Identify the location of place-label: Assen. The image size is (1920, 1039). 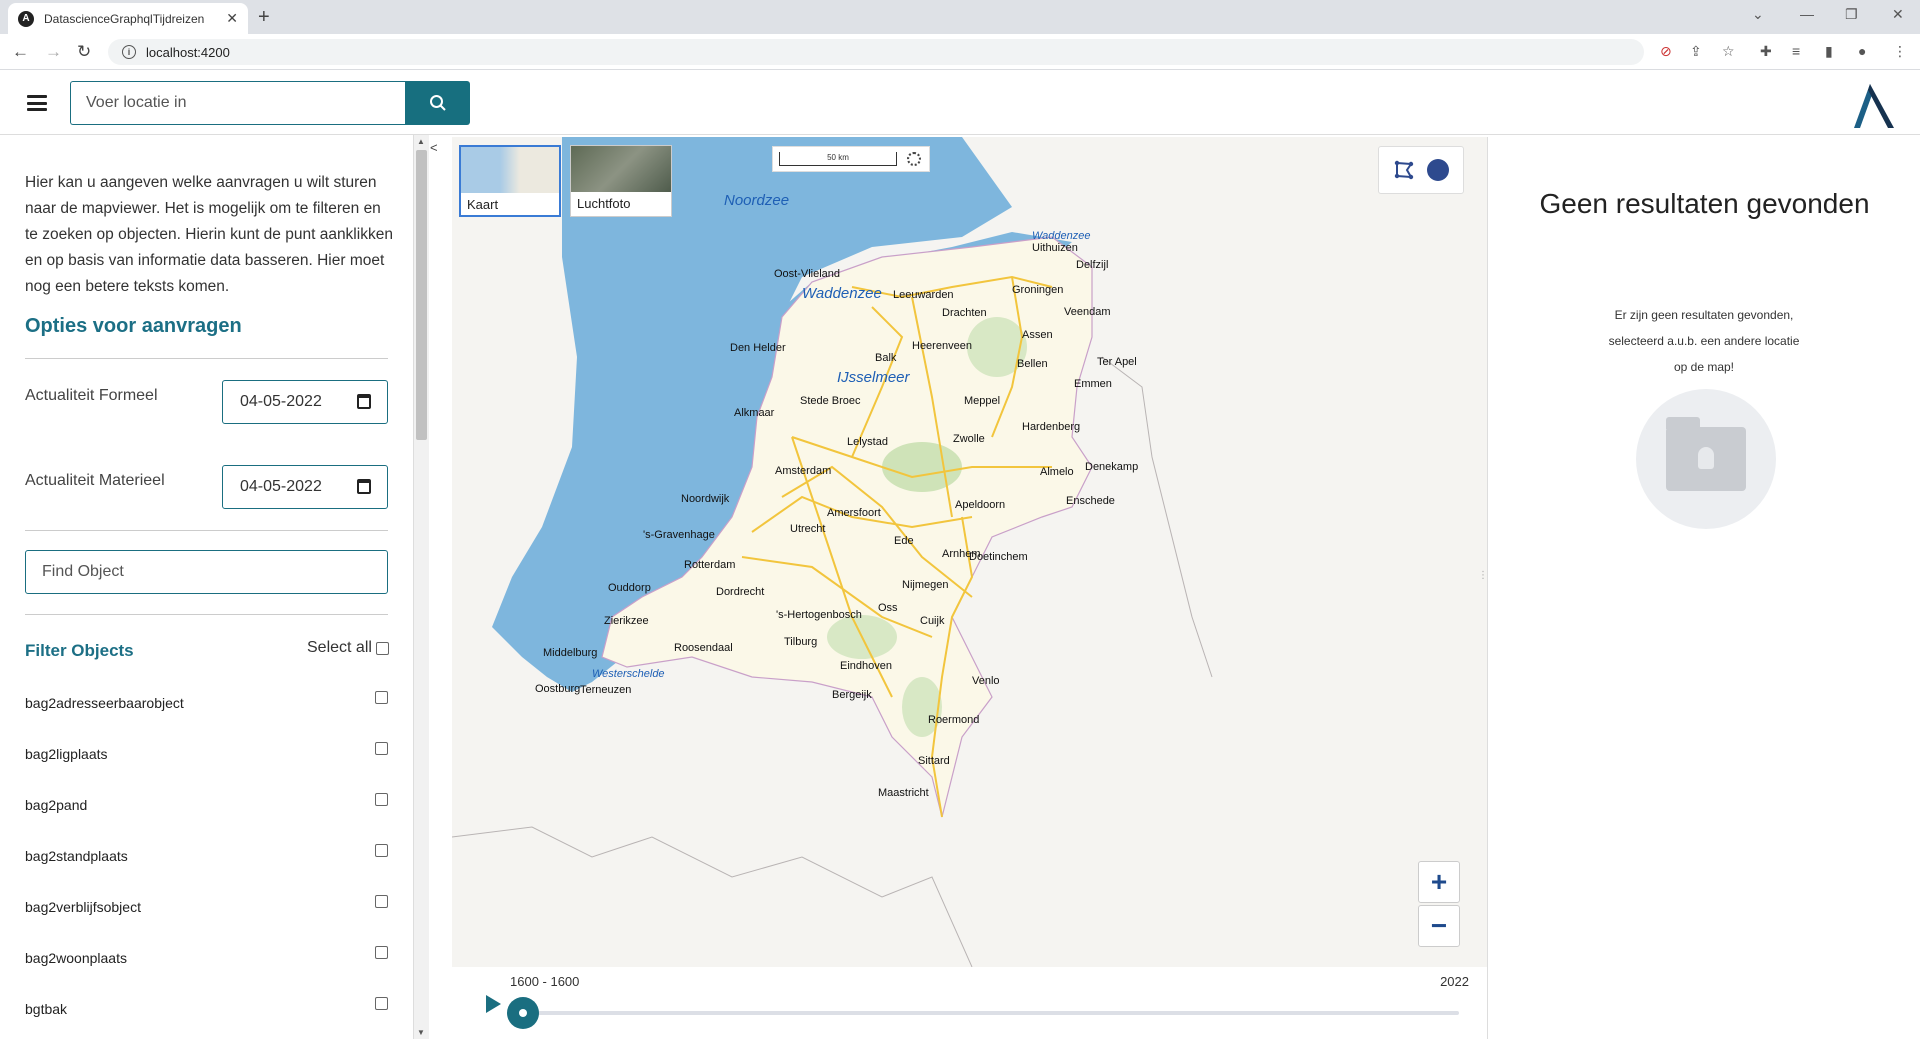
(1037, 335).